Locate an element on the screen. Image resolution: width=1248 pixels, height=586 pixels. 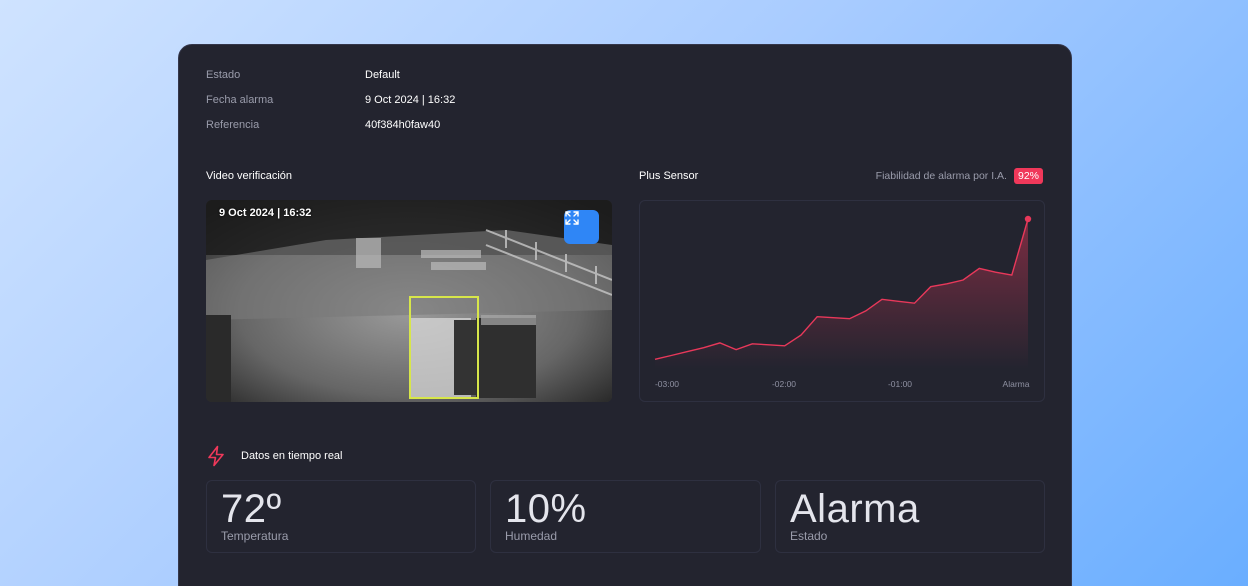
card-temperatura: 72º Temperatura is located at coordinates (341, 516).